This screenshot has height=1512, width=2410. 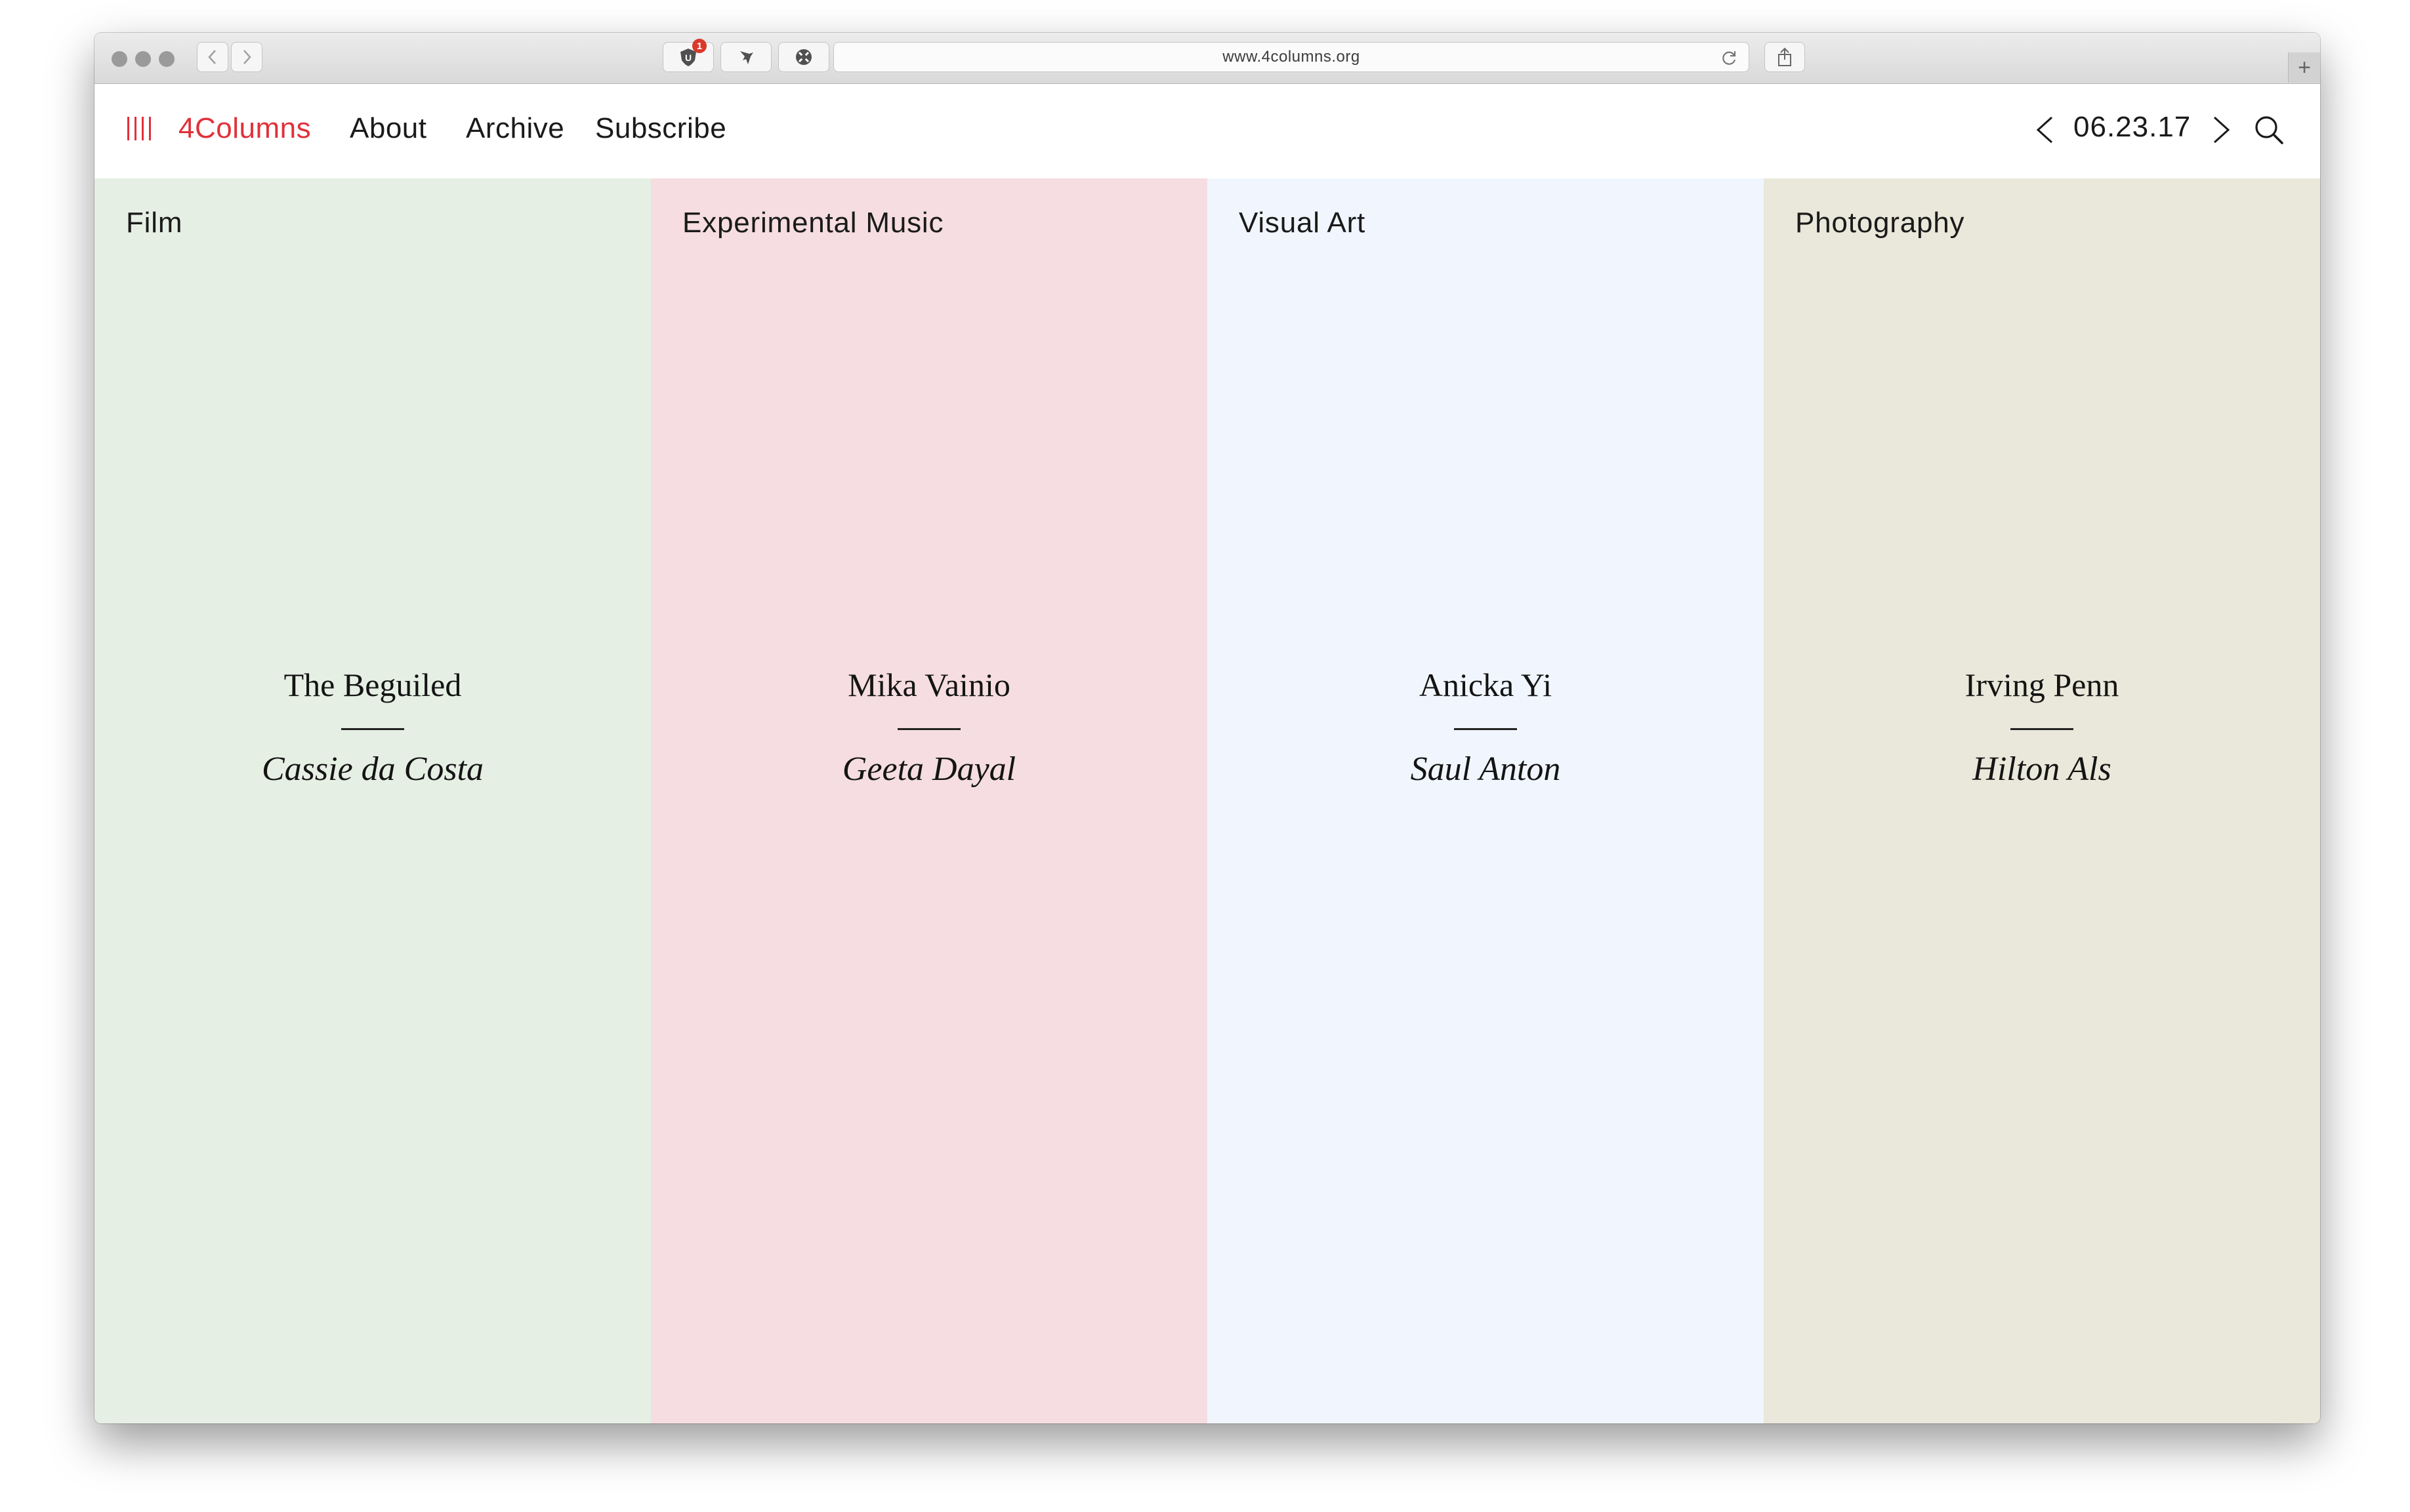 I want to click on article-author: Cassie da Costa, so click(x=372, y=769).